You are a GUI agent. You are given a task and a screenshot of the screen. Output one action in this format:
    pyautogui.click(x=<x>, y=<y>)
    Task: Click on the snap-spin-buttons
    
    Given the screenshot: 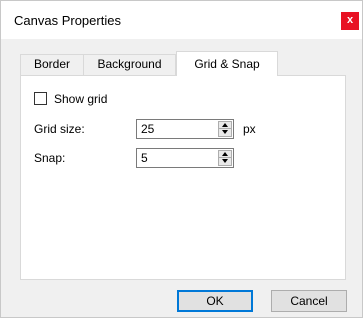 What is the action you would take?
    pyautogui.click(x=225, y=158)
    